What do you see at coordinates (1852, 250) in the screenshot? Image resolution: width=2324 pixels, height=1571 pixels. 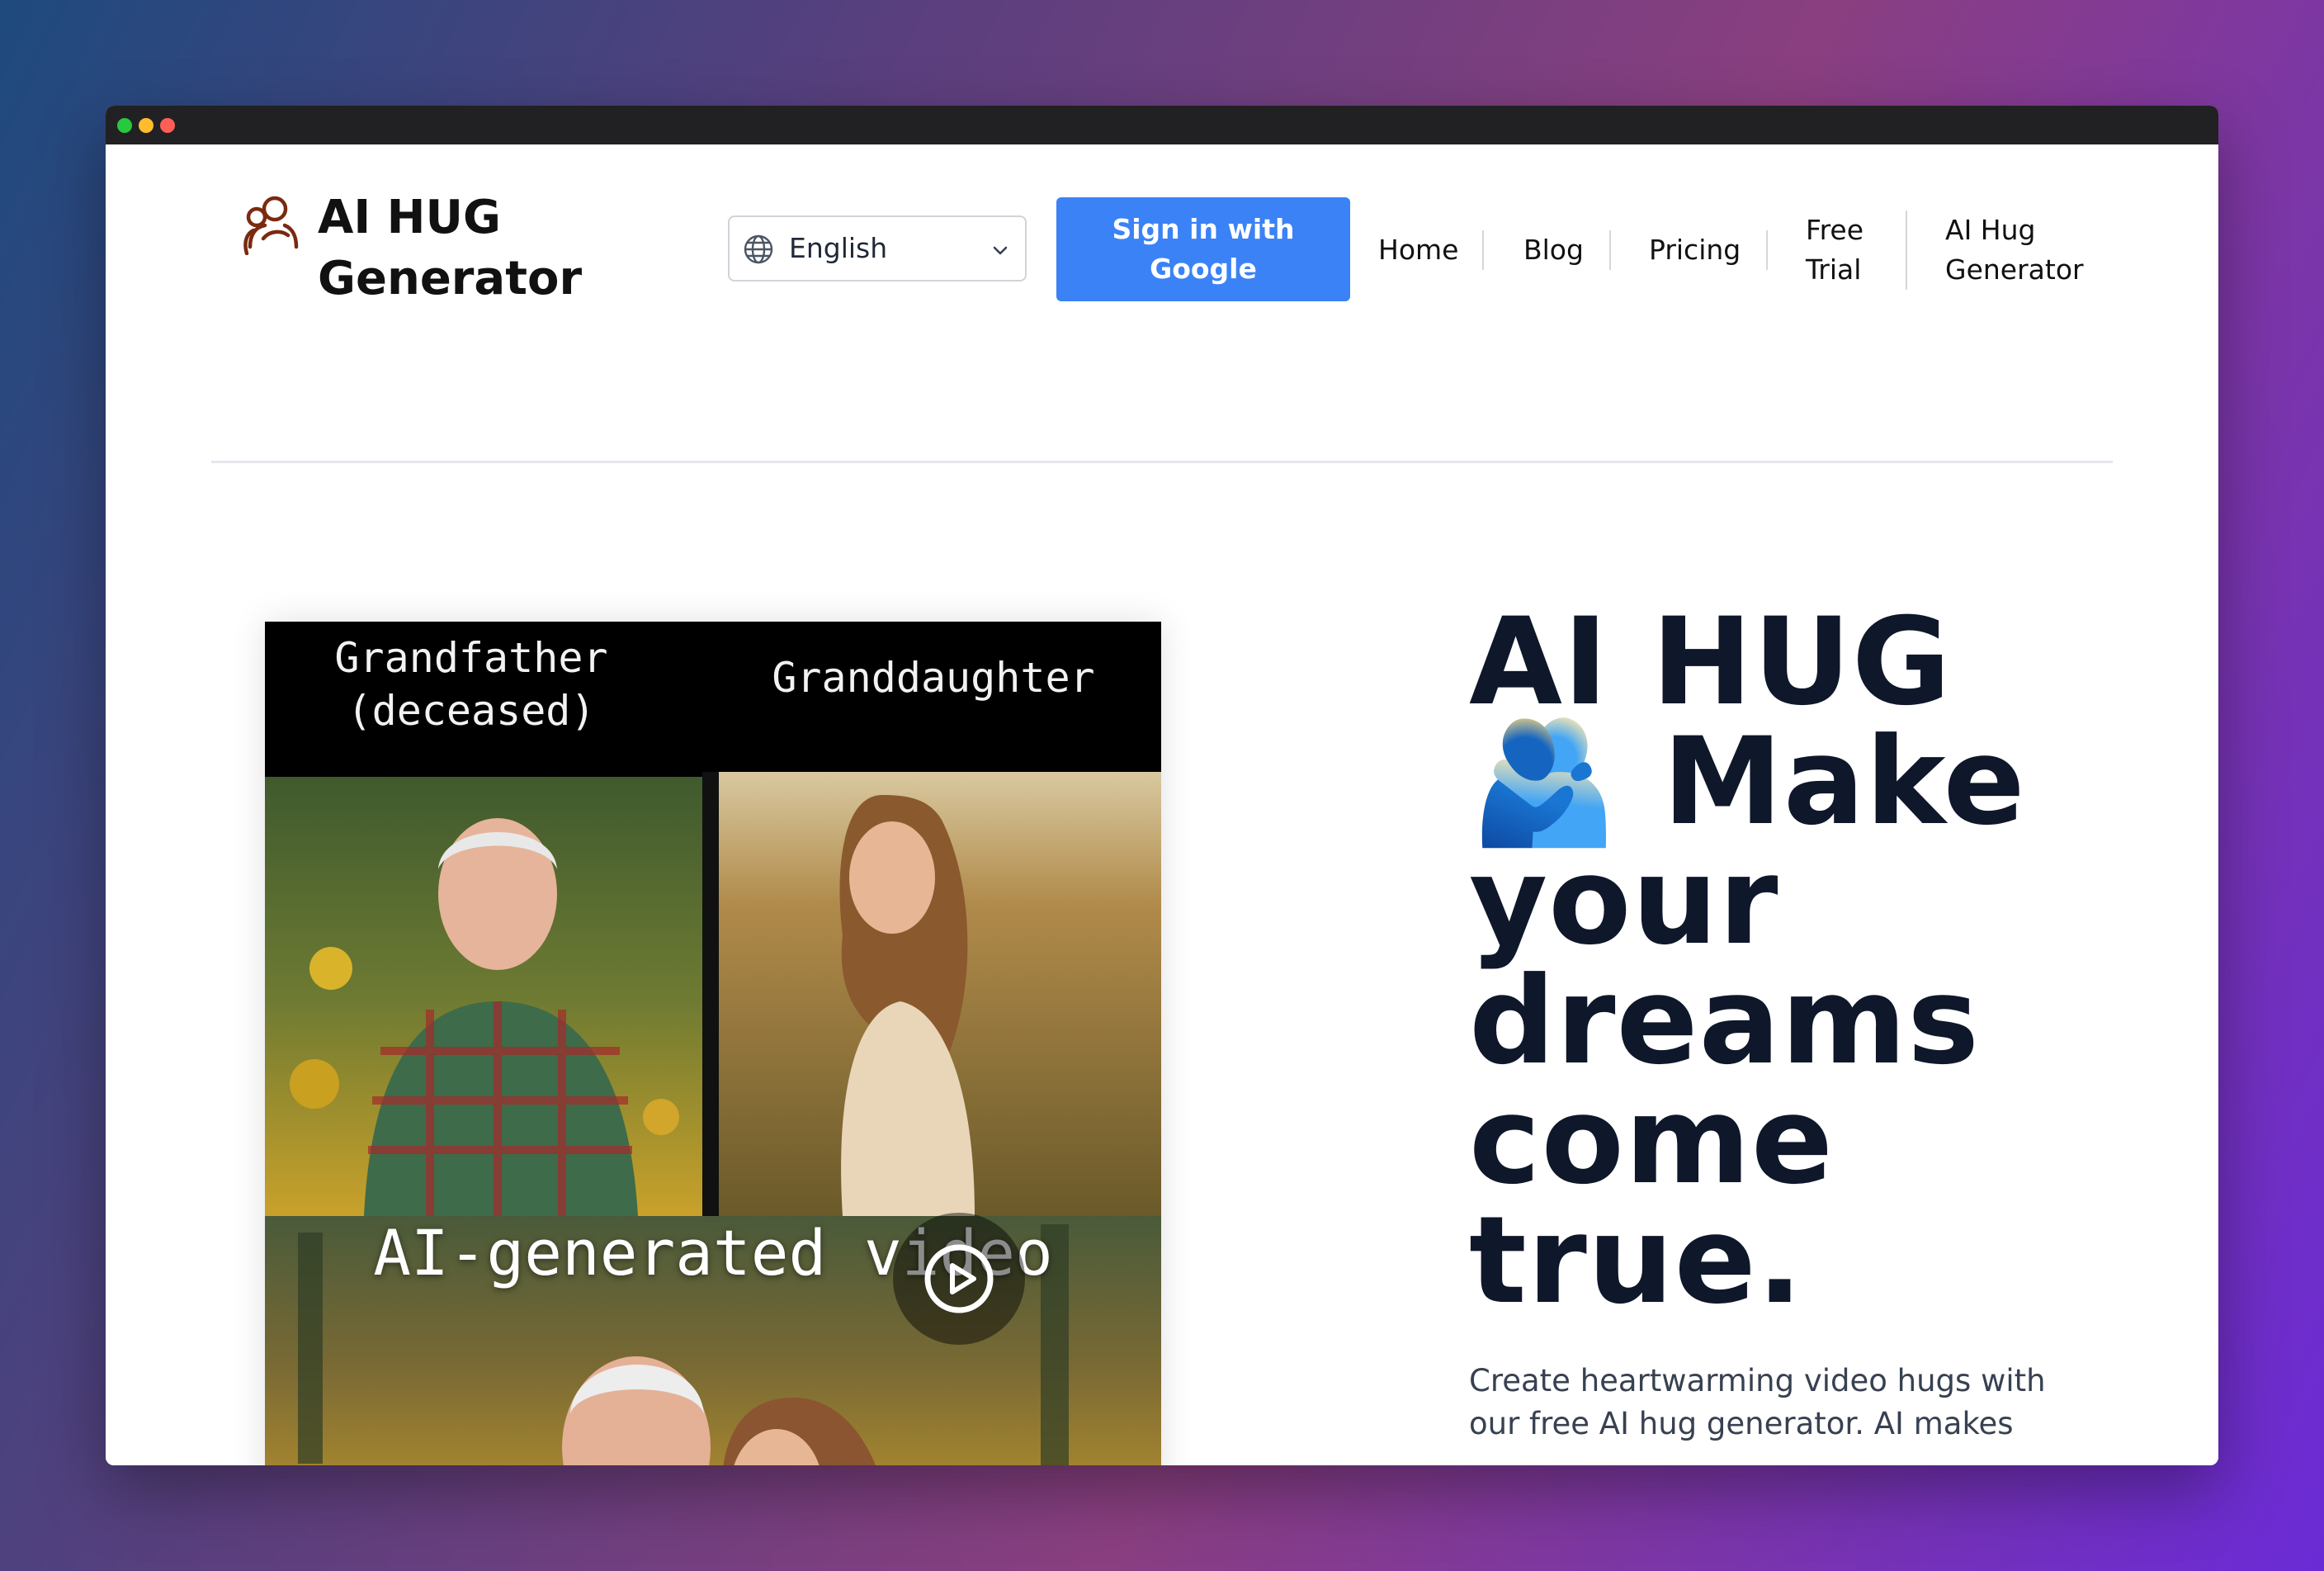 I see `nav-item-free-trial: Free Trial` at bounding box center [1852, 250].